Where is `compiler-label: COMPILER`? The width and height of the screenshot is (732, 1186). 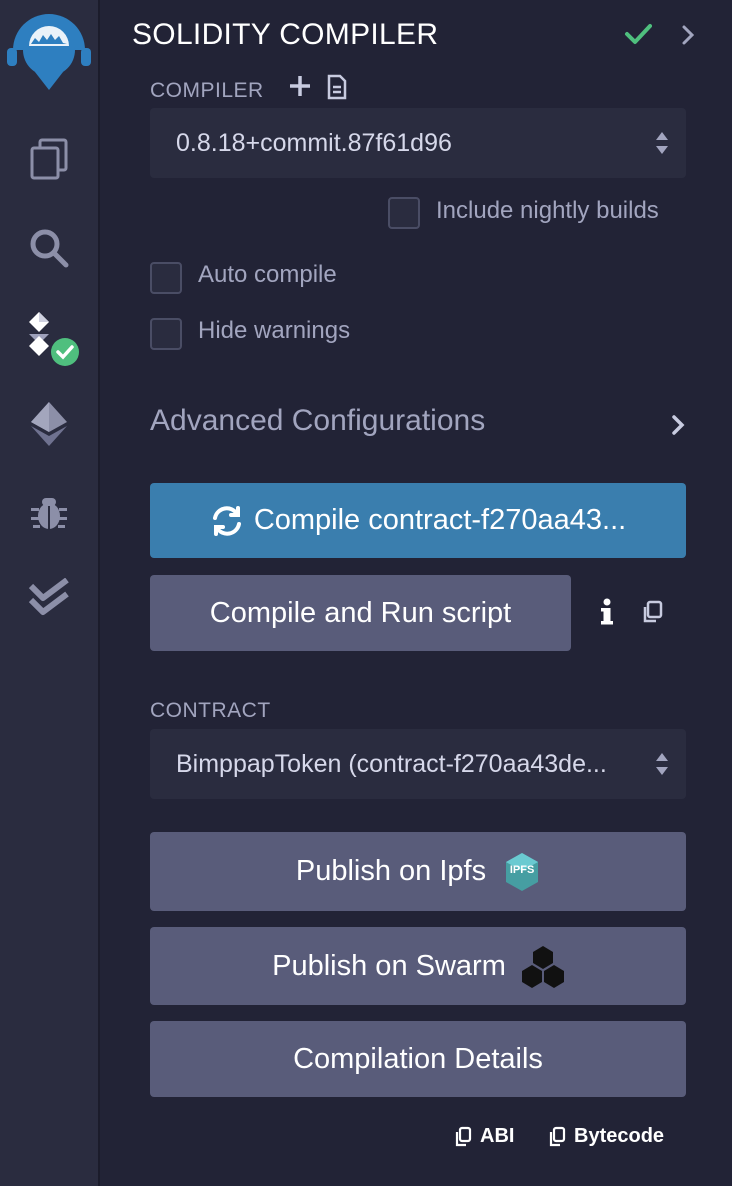
compiler-label: COMPILER is located at coordinates (207, 90).